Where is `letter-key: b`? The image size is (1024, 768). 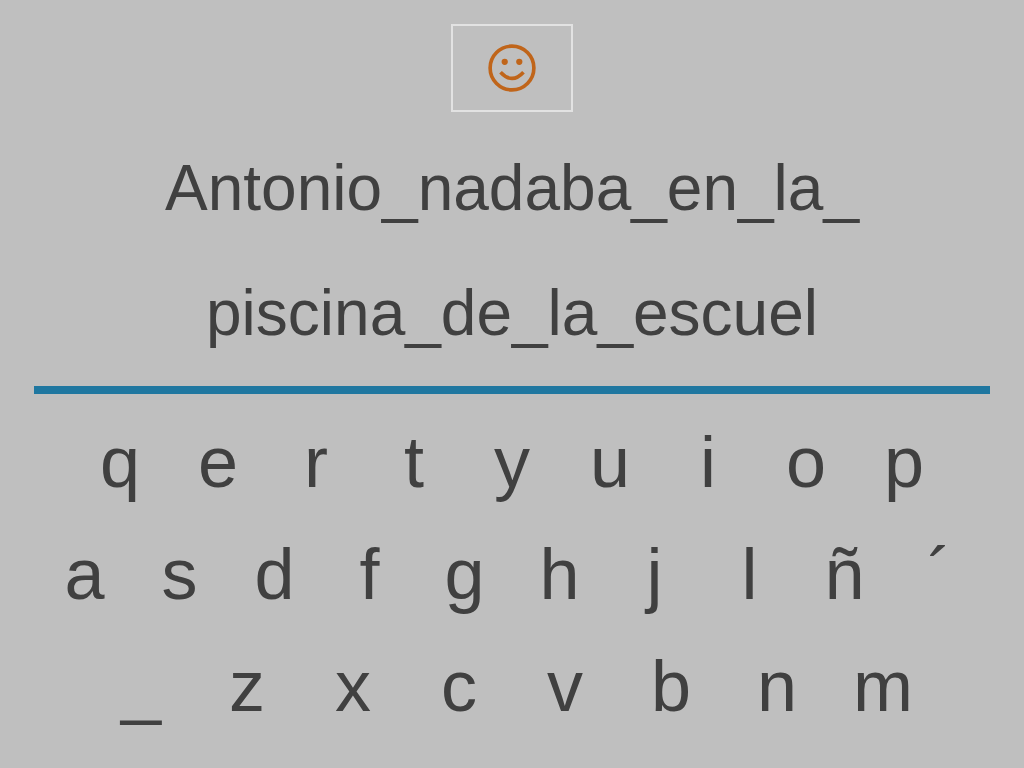 letter-key: b is located at coordinates (671, 686).